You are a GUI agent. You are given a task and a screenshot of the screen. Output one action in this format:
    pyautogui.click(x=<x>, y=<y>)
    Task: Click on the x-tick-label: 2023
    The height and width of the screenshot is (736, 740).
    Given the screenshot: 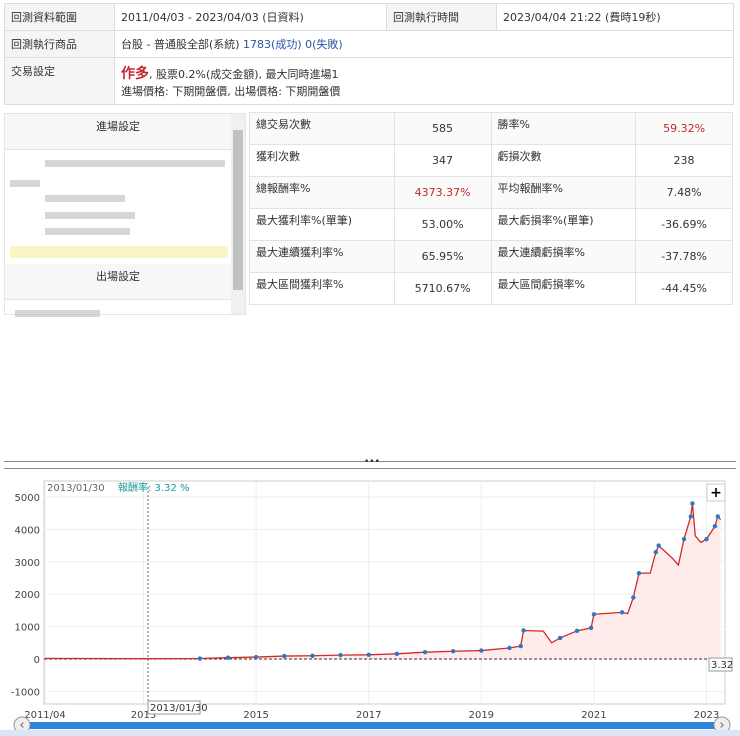 What is the action you would take?
    pyautogui.click(x=706, y=715)
    